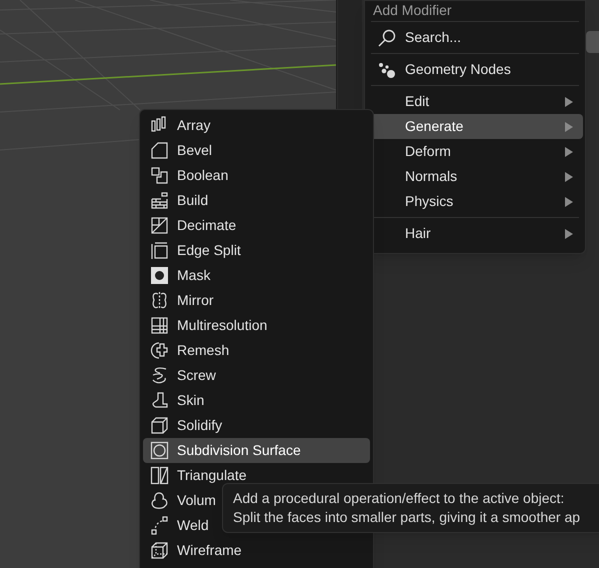  Describe the element at coordinates (407, 517) in the screenshot. I see `tooltip-text: Split the faces into smaller parts, giving it a smoother ap` at that location.